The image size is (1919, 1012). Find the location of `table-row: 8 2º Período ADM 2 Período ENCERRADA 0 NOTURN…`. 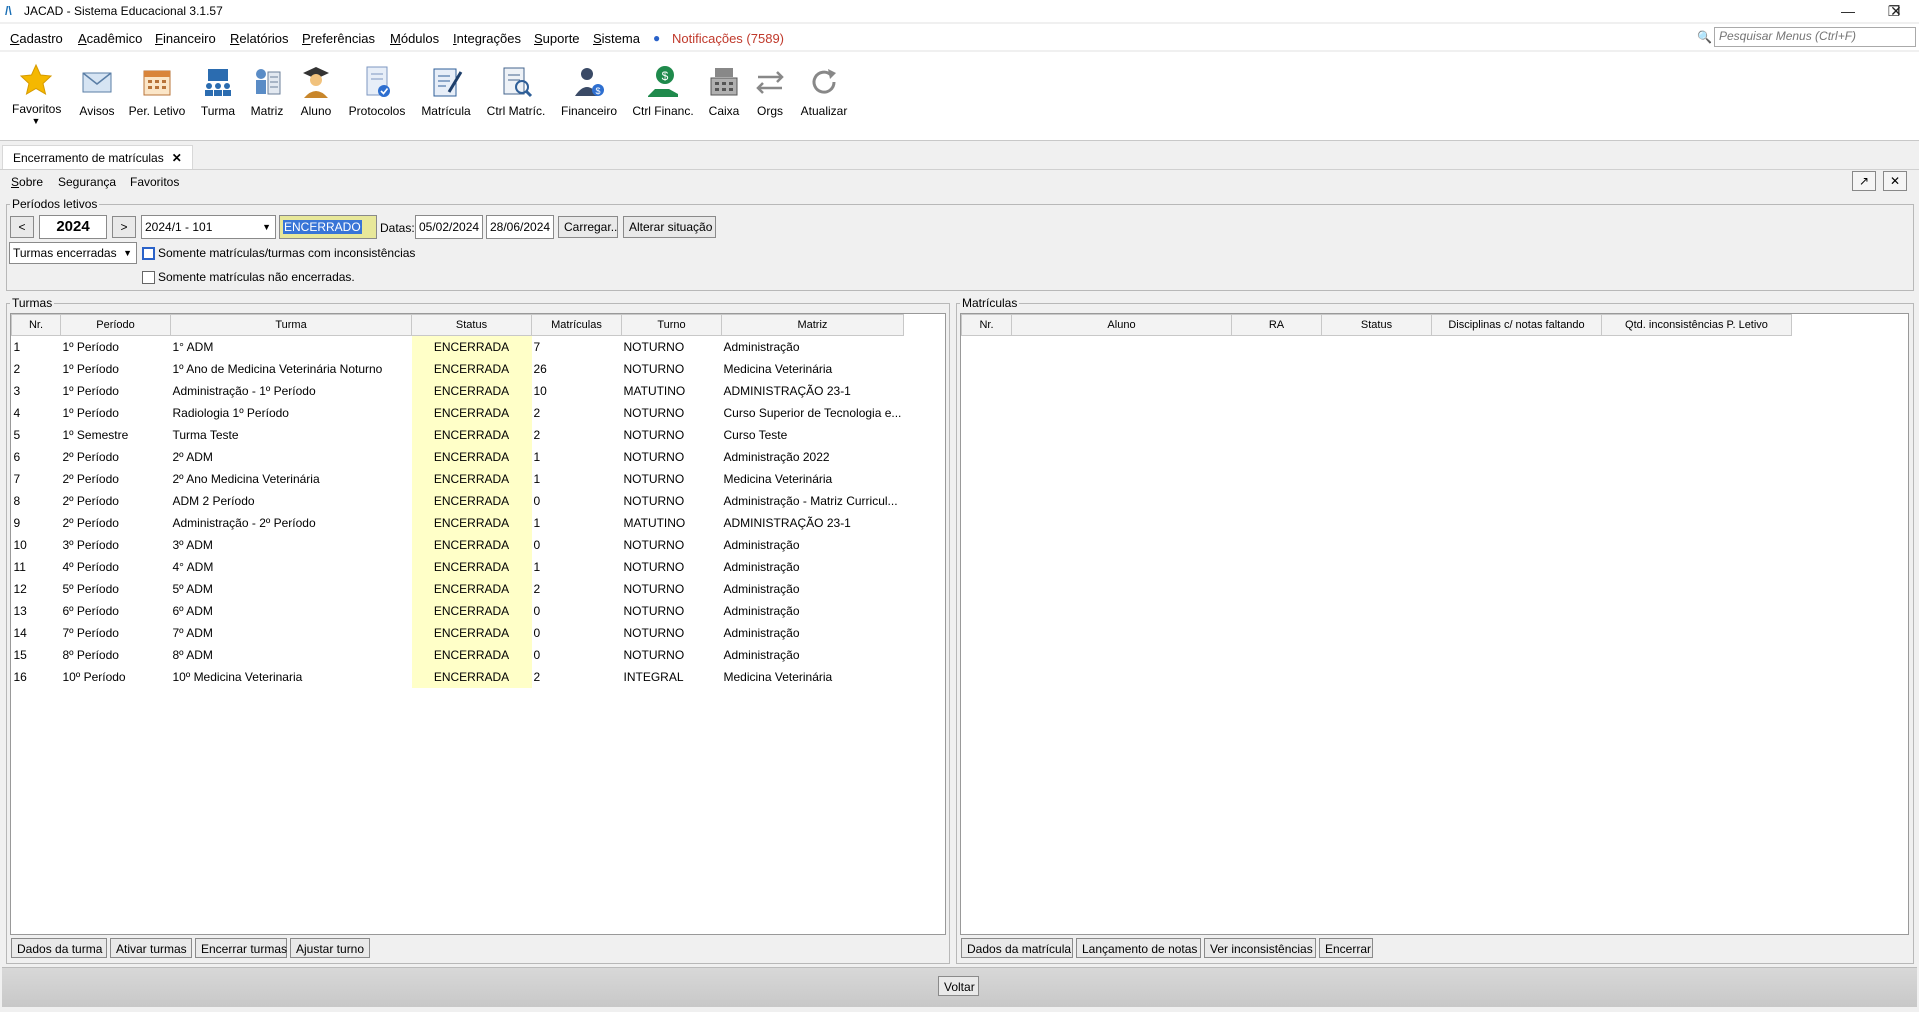

table-row: 8 2º Período ADM 2 Período ENCERRADA 0 NOTURN… is located at coordinates (458, 501).